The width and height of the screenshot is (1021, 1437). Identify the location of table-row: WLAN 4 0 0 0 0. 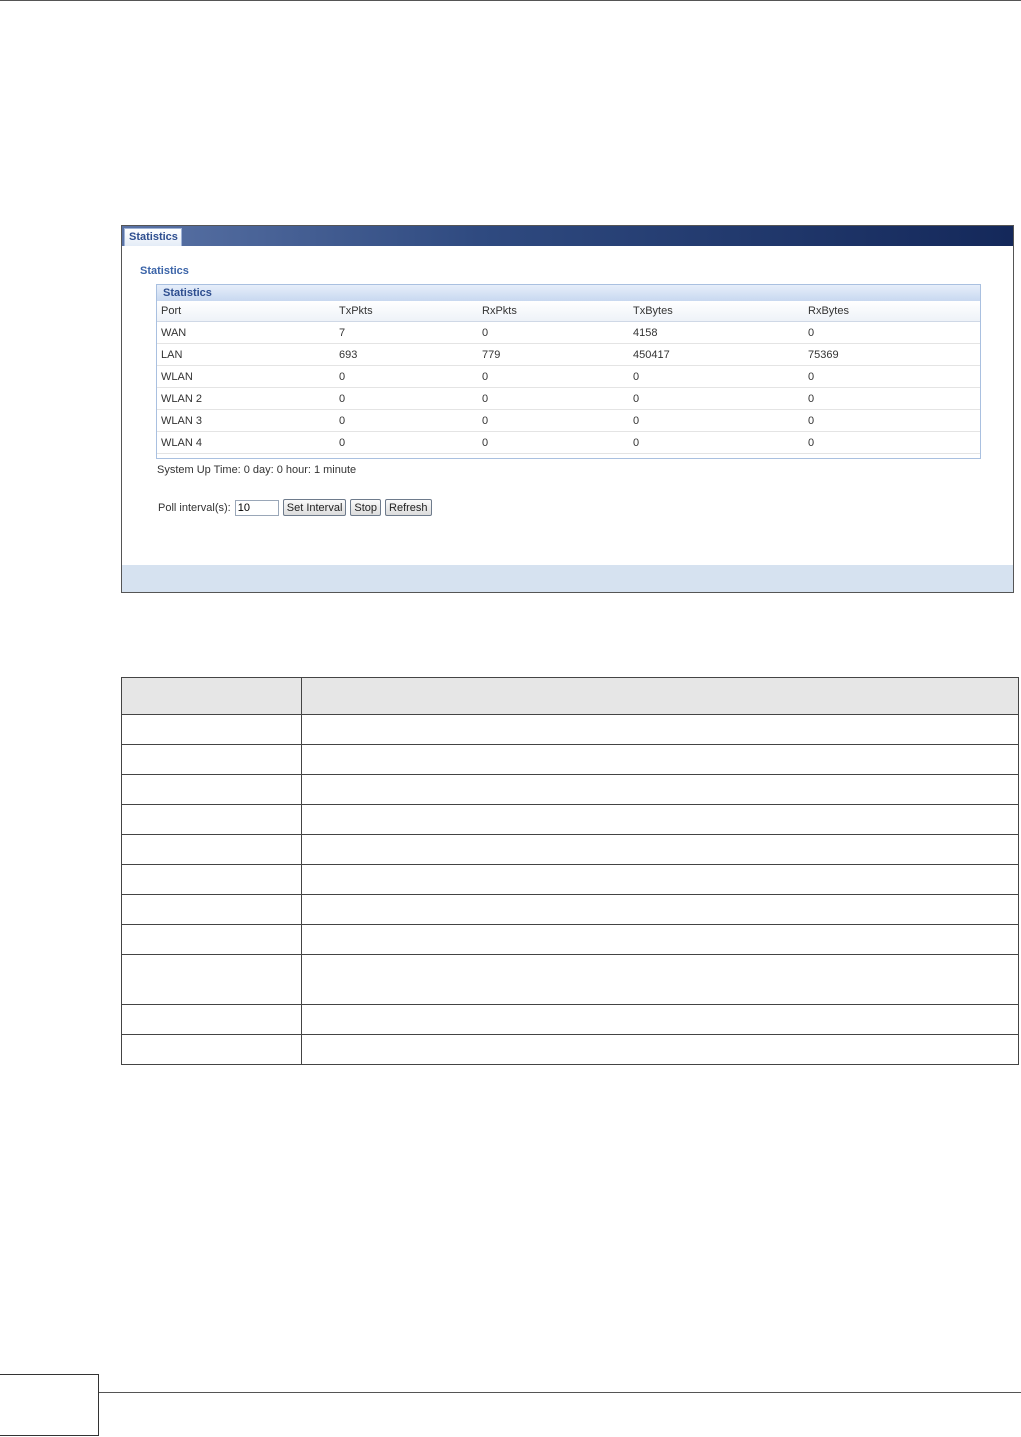
(568, 442).